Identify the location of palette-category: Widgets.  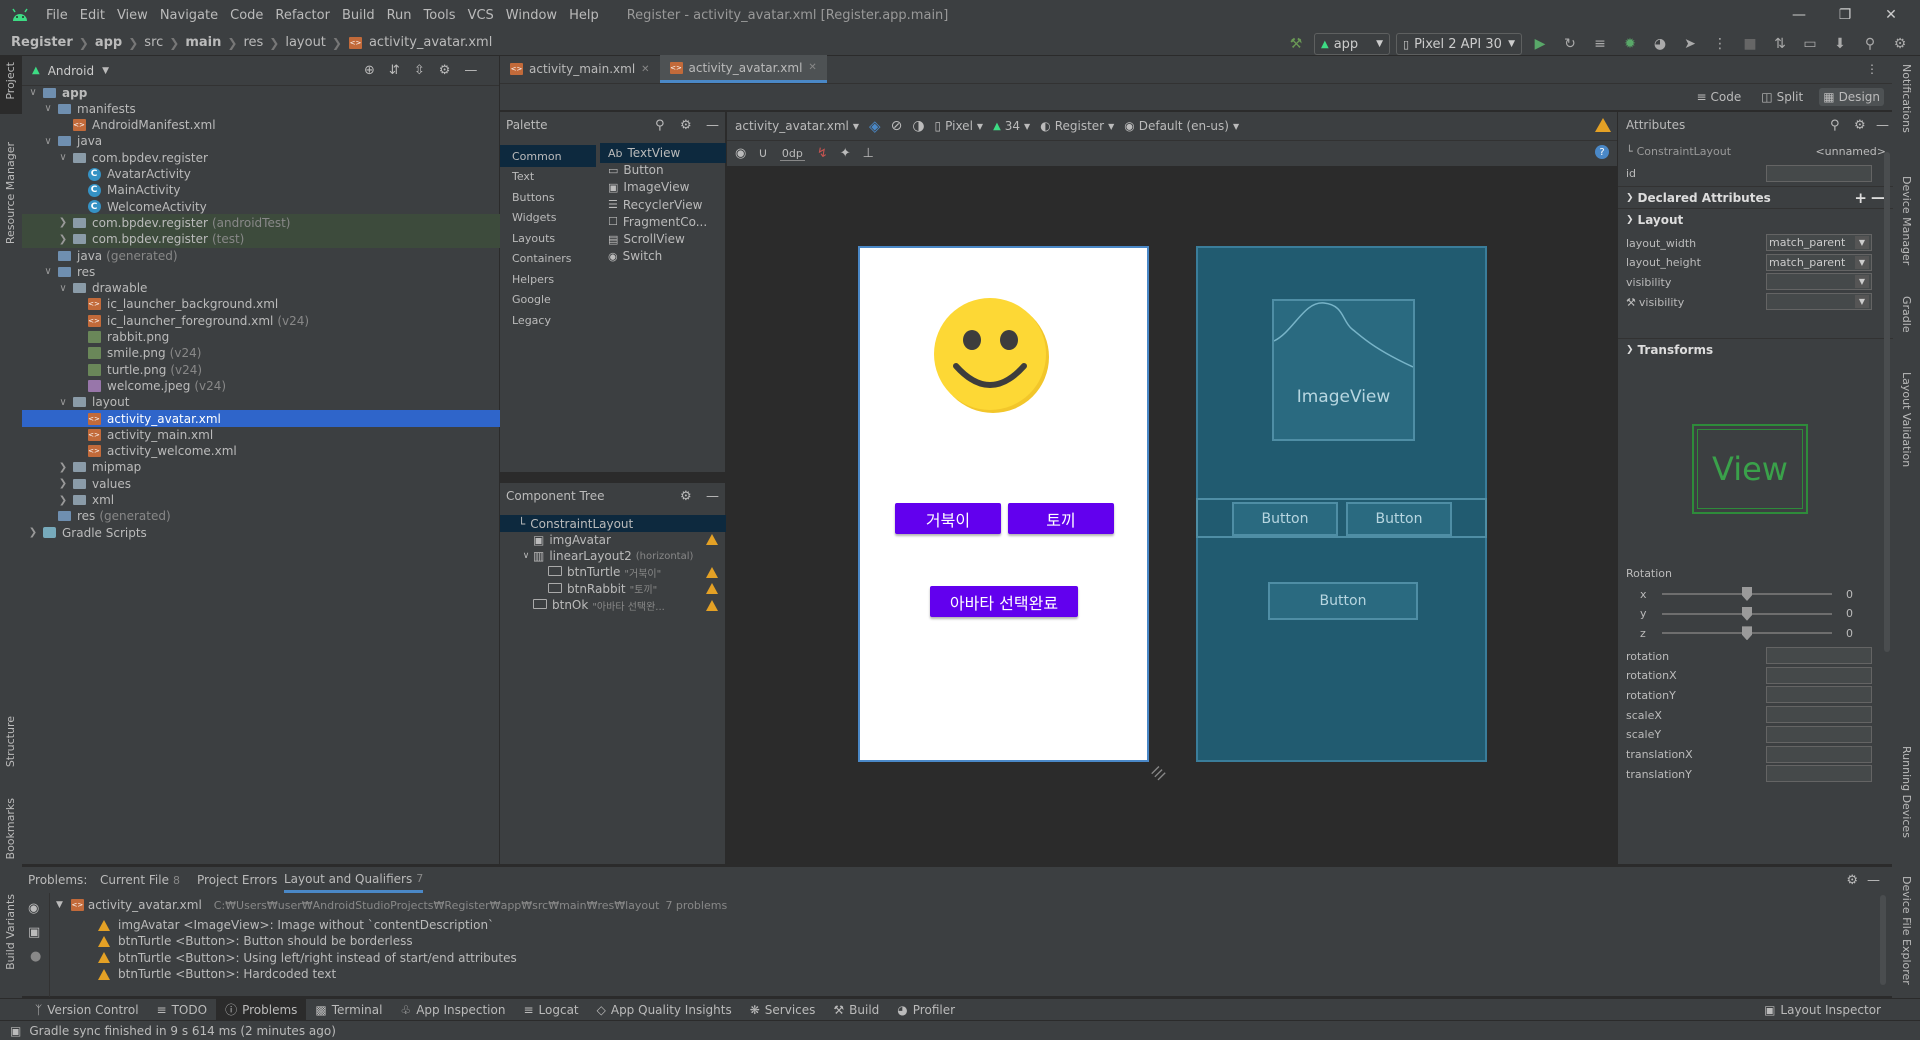
(548, 218).